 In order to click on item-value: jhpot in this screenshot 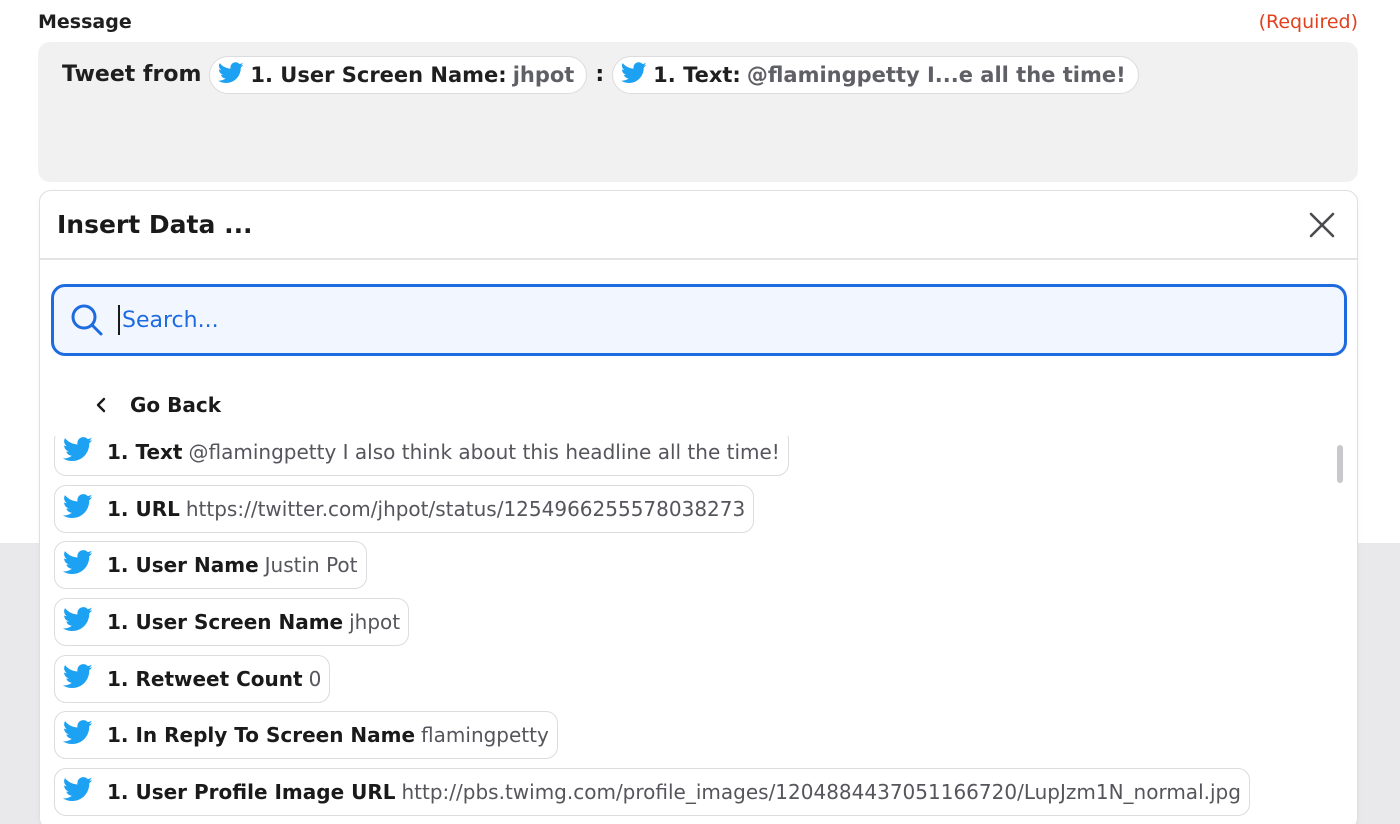, I will do `click(375, 622)`.